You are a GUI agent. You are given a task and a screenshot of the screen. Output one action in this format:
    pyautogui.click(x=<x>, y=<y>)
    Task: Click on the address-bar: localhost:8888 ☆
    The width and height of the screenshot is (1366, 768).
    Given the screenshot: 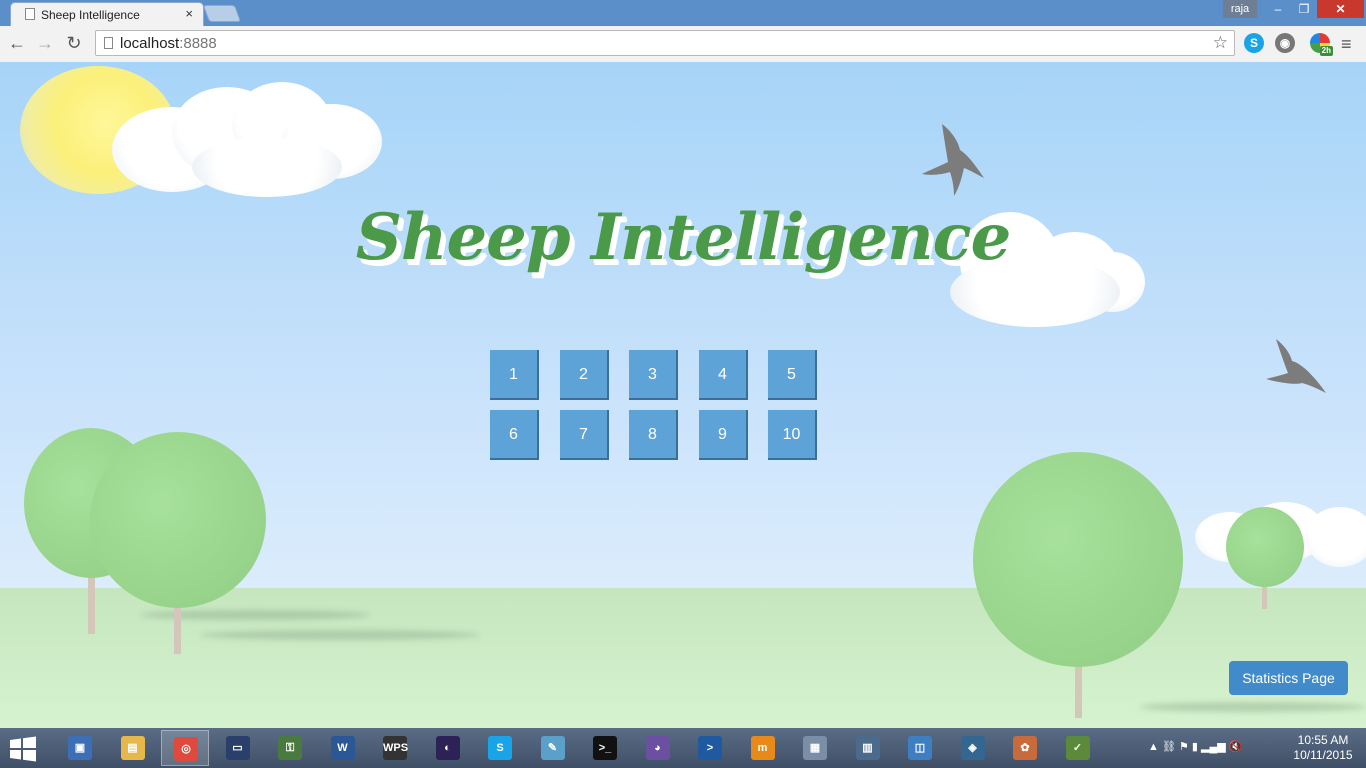 What is the action you would take?
    pyautogui.click(x=665, y=43)
    